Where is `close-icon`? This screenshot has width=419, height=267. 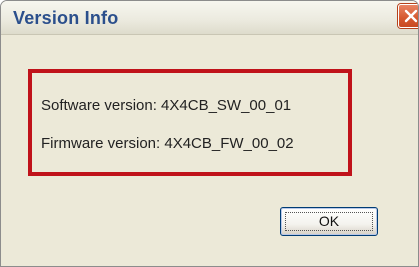 close-icon is located at coordinates (411, 16).